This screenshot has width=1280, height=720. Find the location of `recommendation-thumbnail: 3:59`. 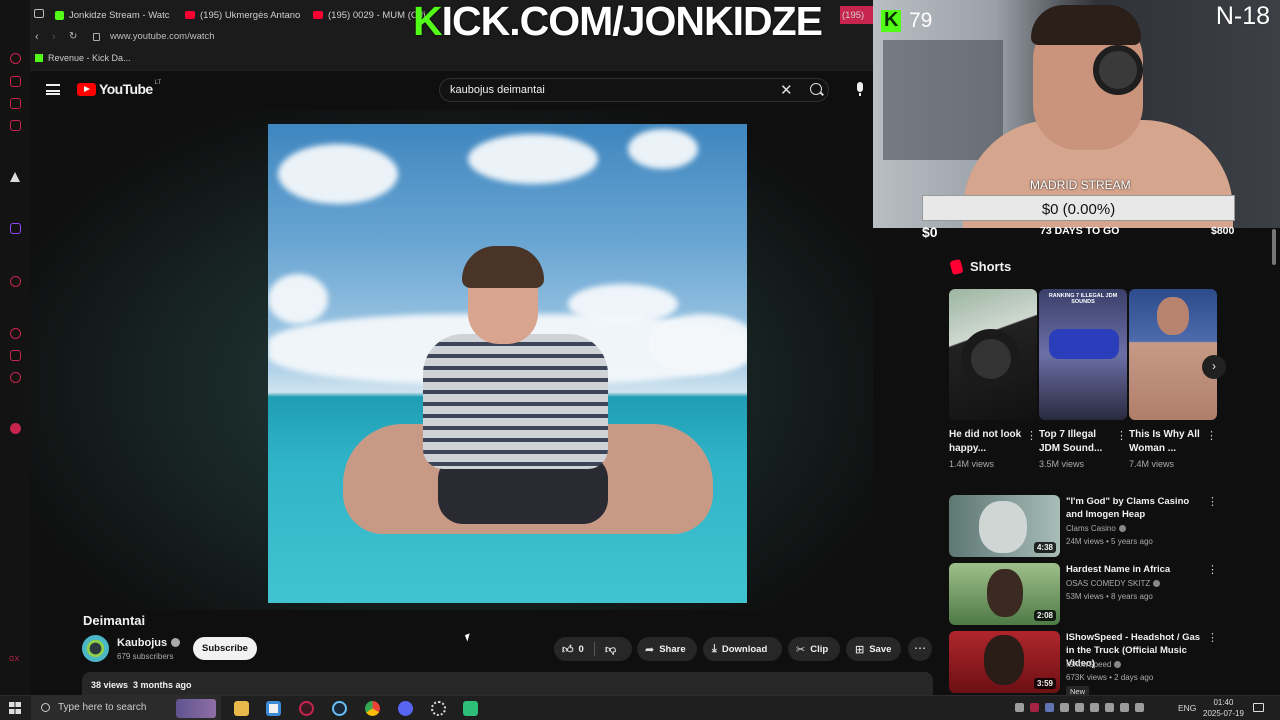

recommendation-thumbnail: 3:59 is located at coordinates (1004, 662).